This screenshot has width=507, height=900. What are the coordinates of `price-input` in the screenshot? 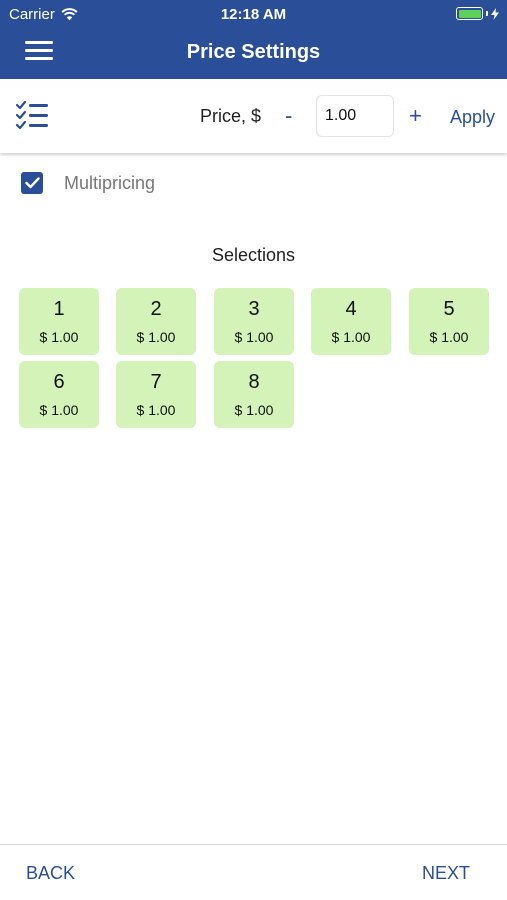 It's located at (355, 116).